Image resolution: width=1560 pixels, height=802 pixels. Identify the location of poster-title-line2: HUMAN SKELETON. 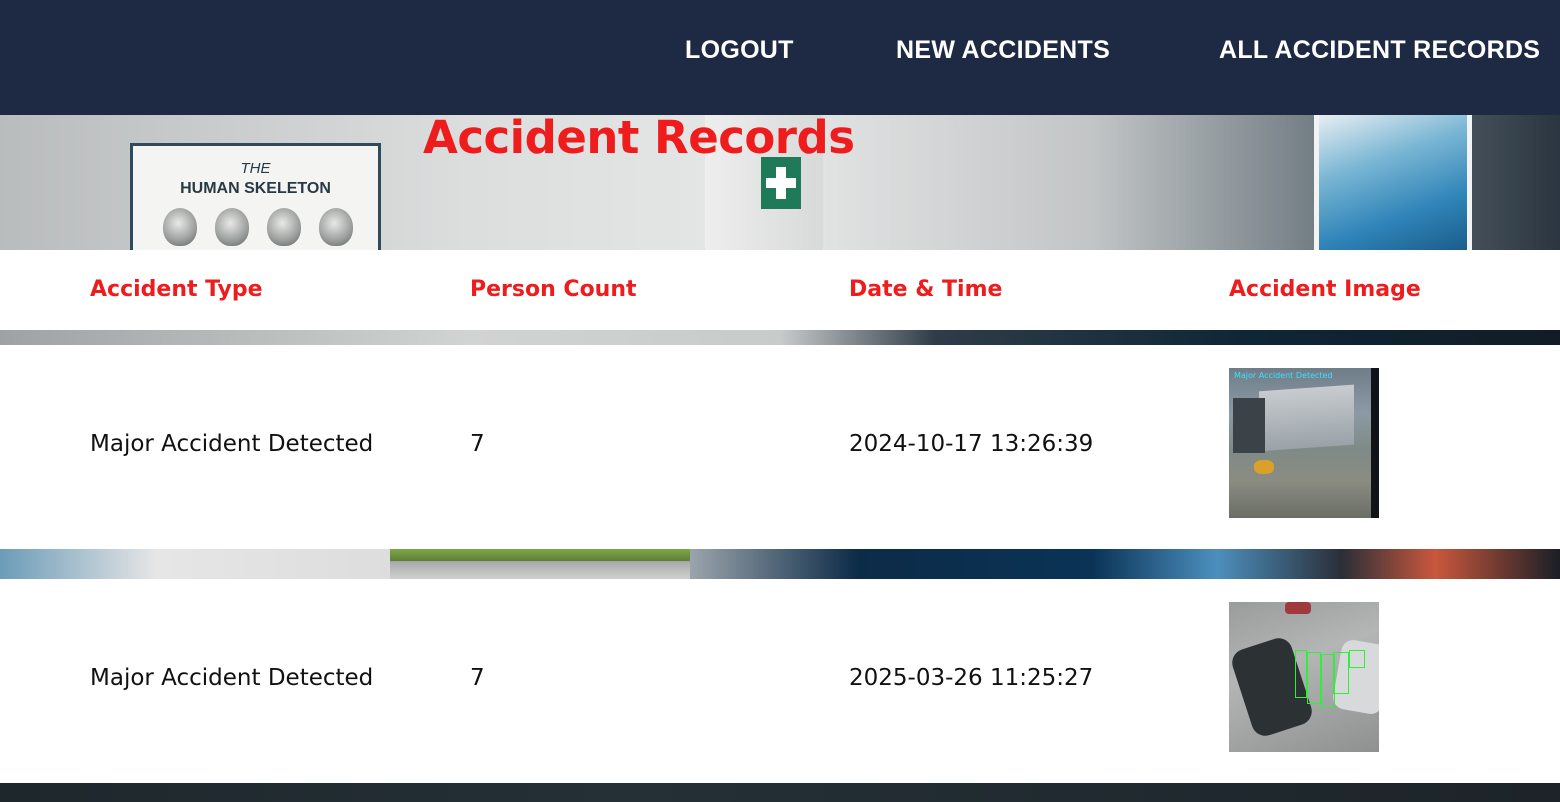
(255, 188).